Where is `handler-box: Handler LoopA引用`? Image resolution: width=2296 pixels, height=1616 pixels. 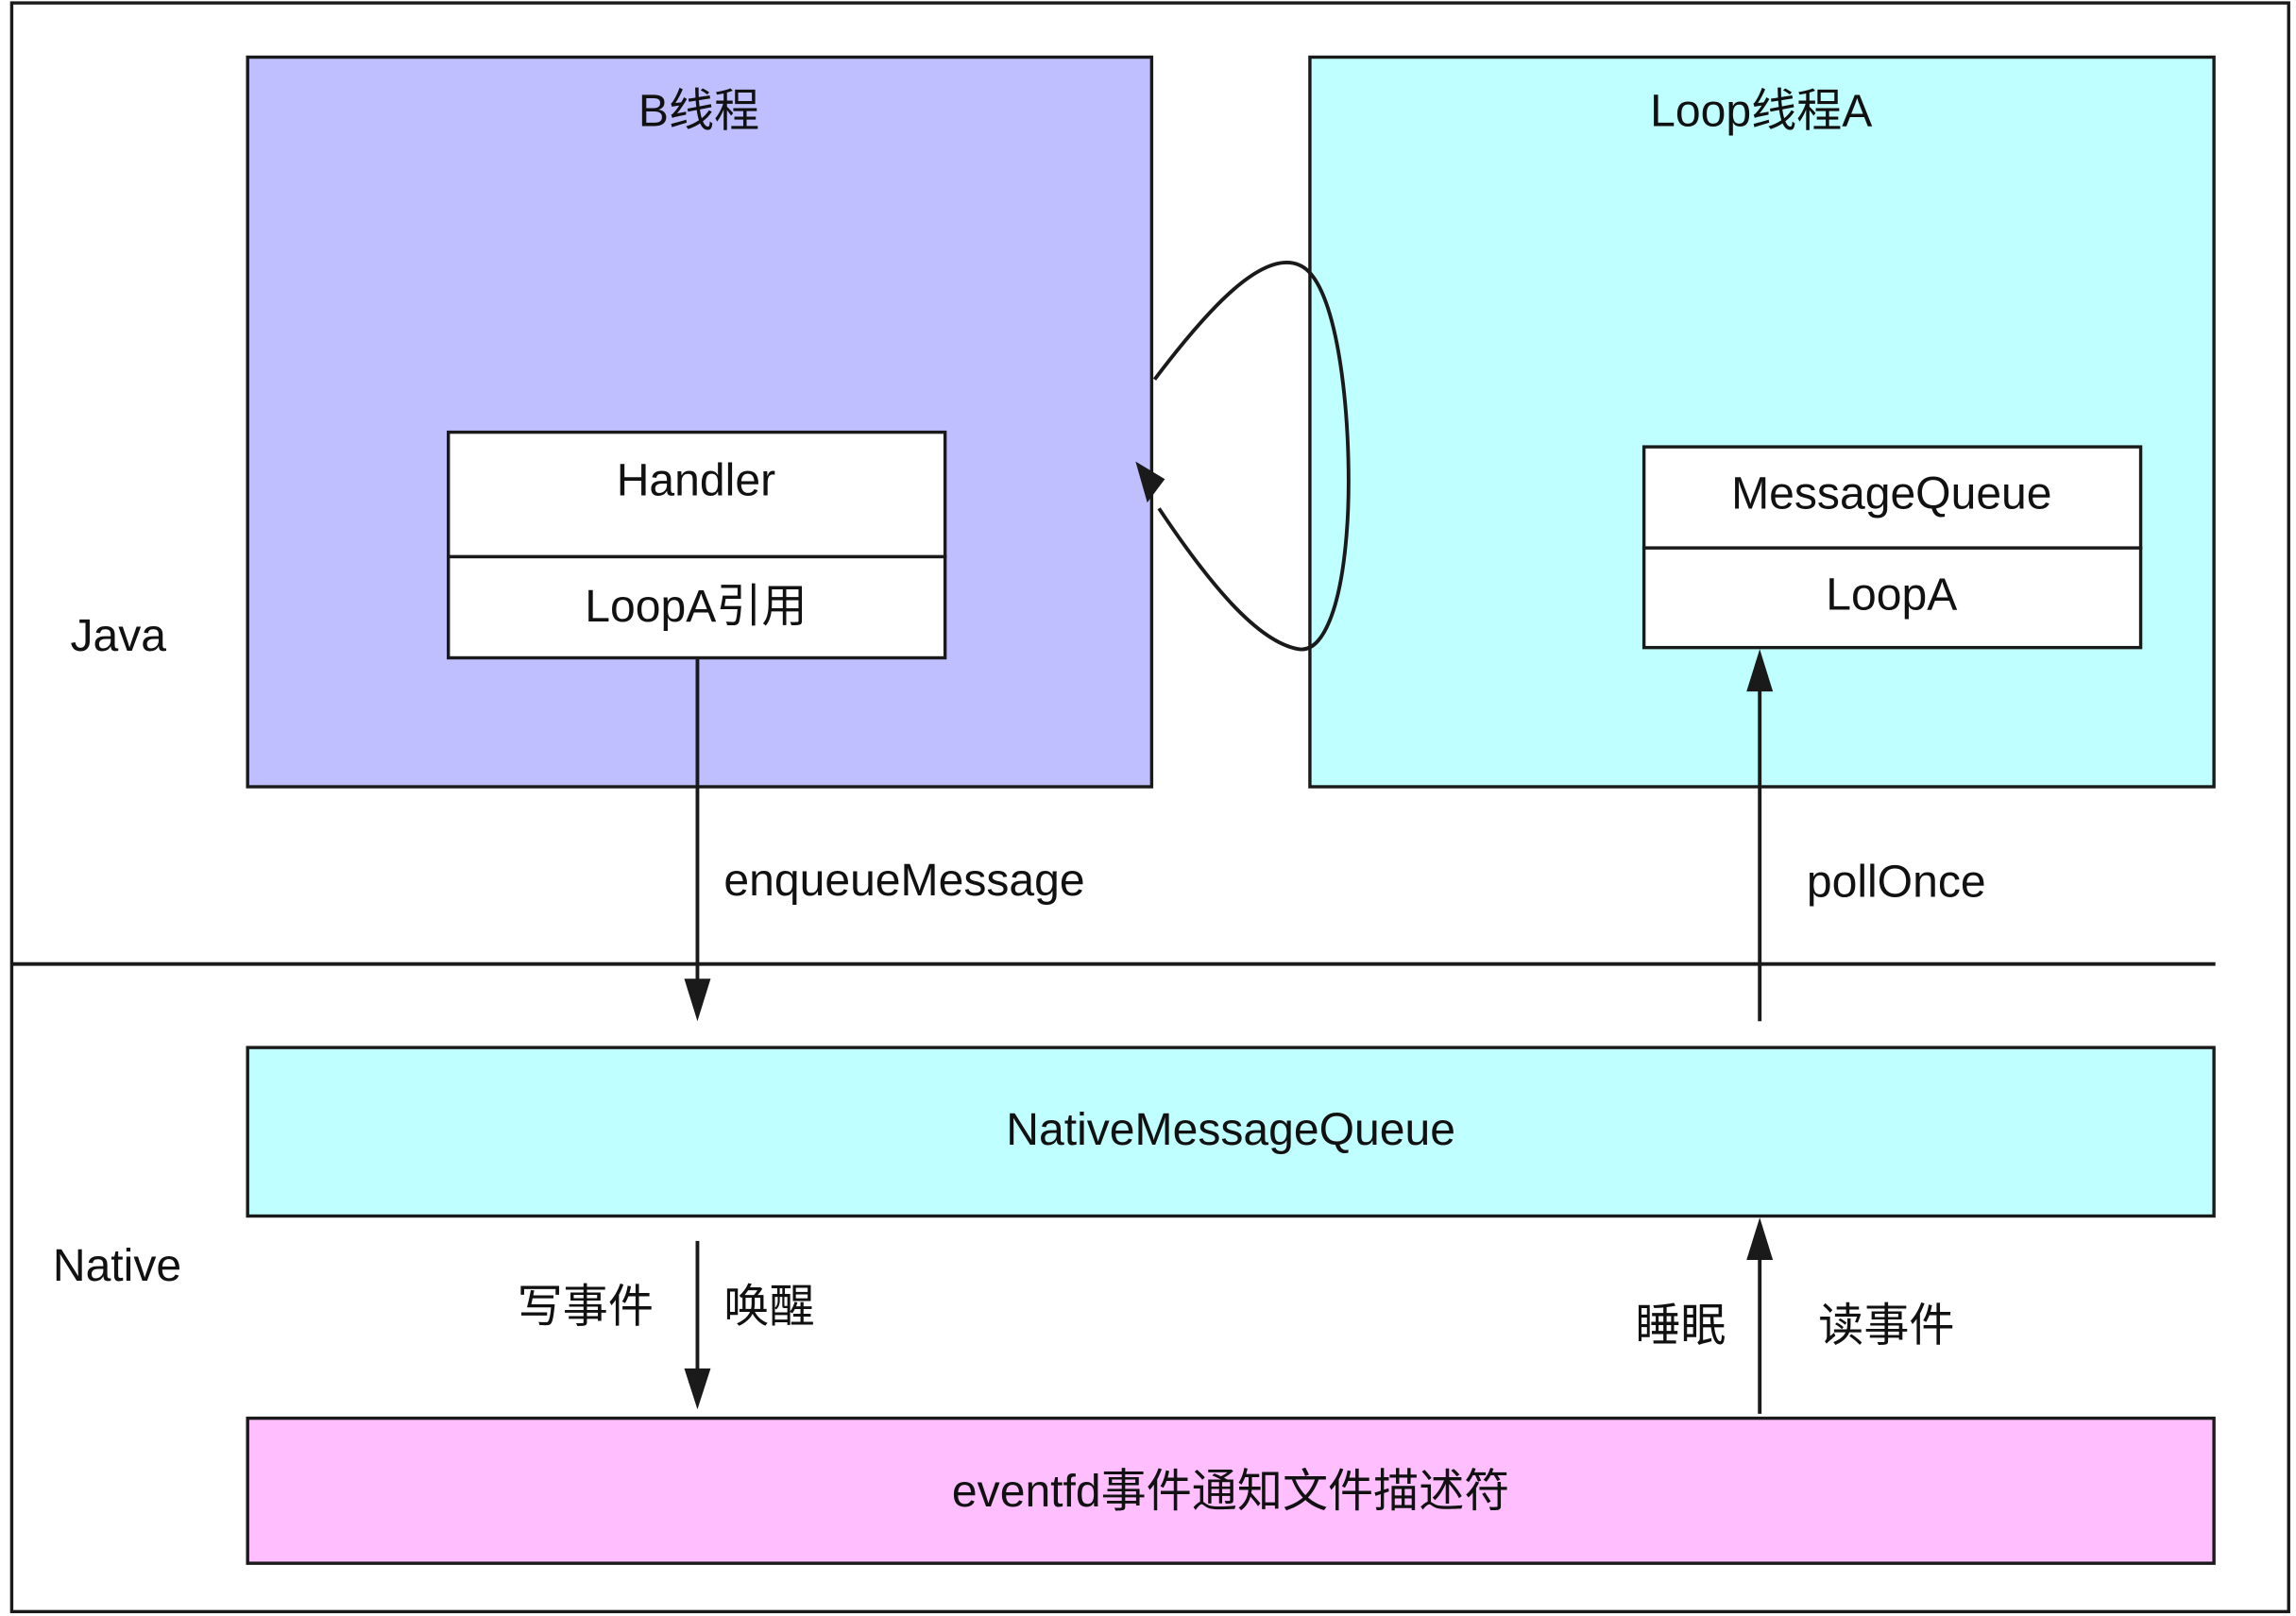
handler-box: Handler LoopA引用 is located at coordinates (697, 545).